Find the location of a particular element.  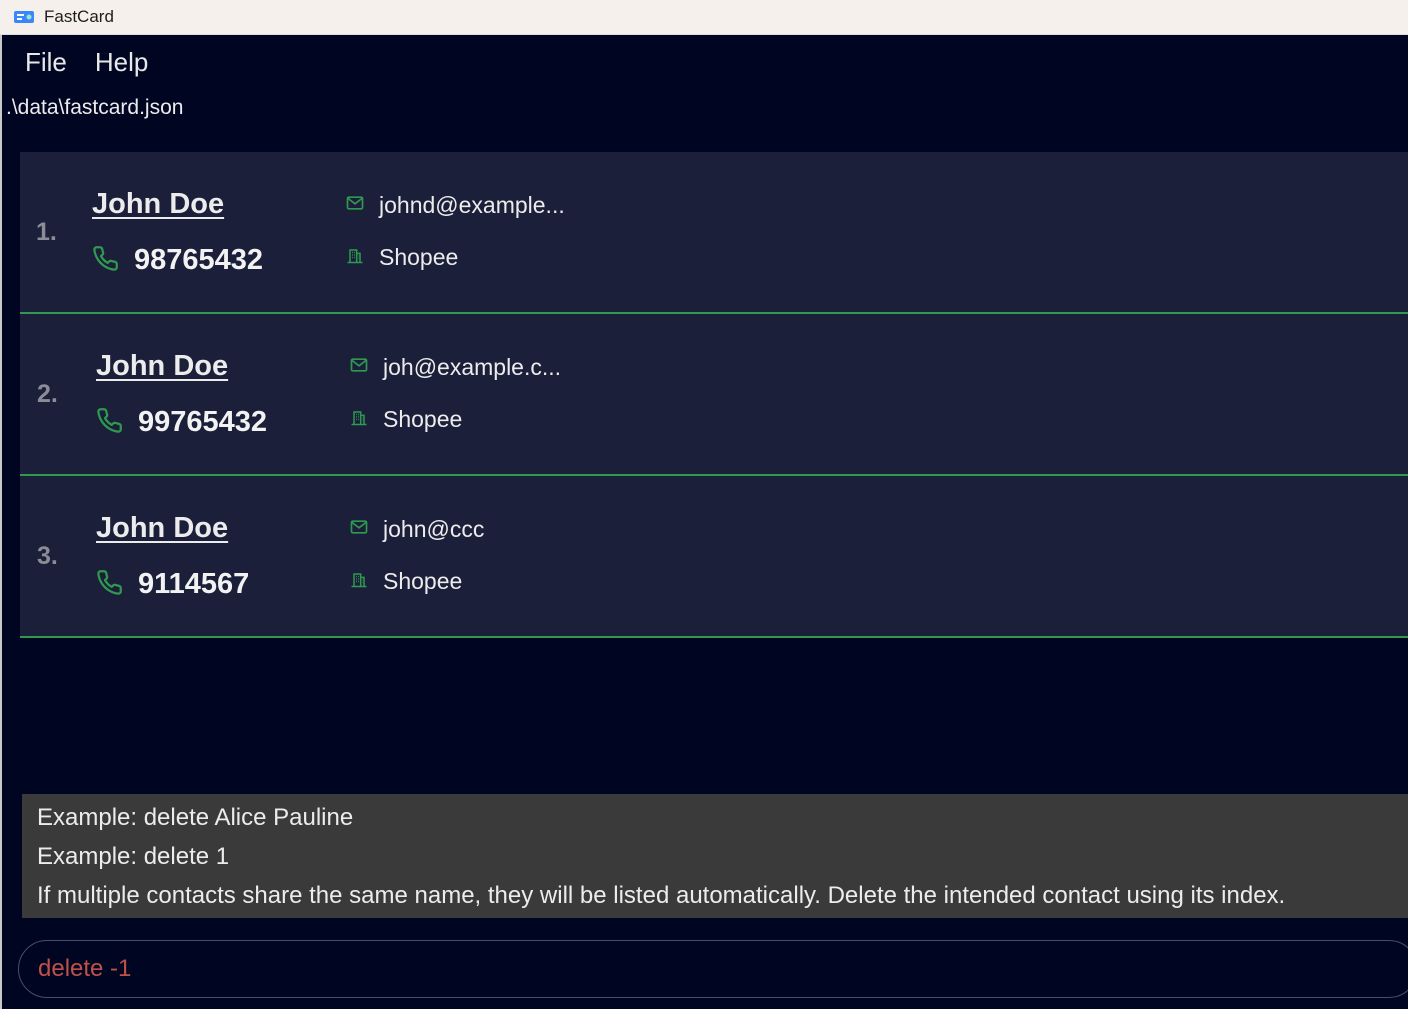

result-line: Example: delete 1 is located at coordinates (133, 856).